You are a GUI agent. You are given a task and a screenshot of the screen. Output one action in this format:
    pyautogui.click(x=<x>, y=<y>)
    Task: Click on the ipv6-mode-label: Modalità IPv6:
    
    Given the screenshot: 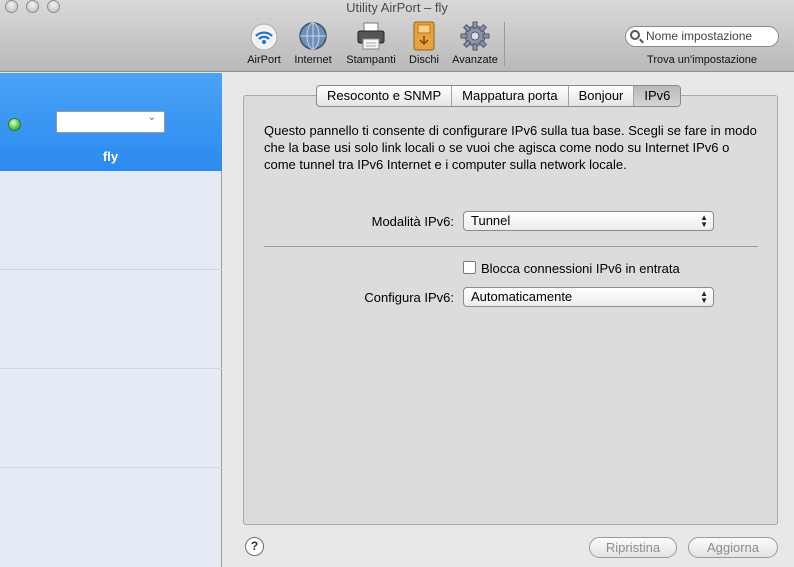 What is the action you would take?
    pyautogui.click(x=412, y=221)
    